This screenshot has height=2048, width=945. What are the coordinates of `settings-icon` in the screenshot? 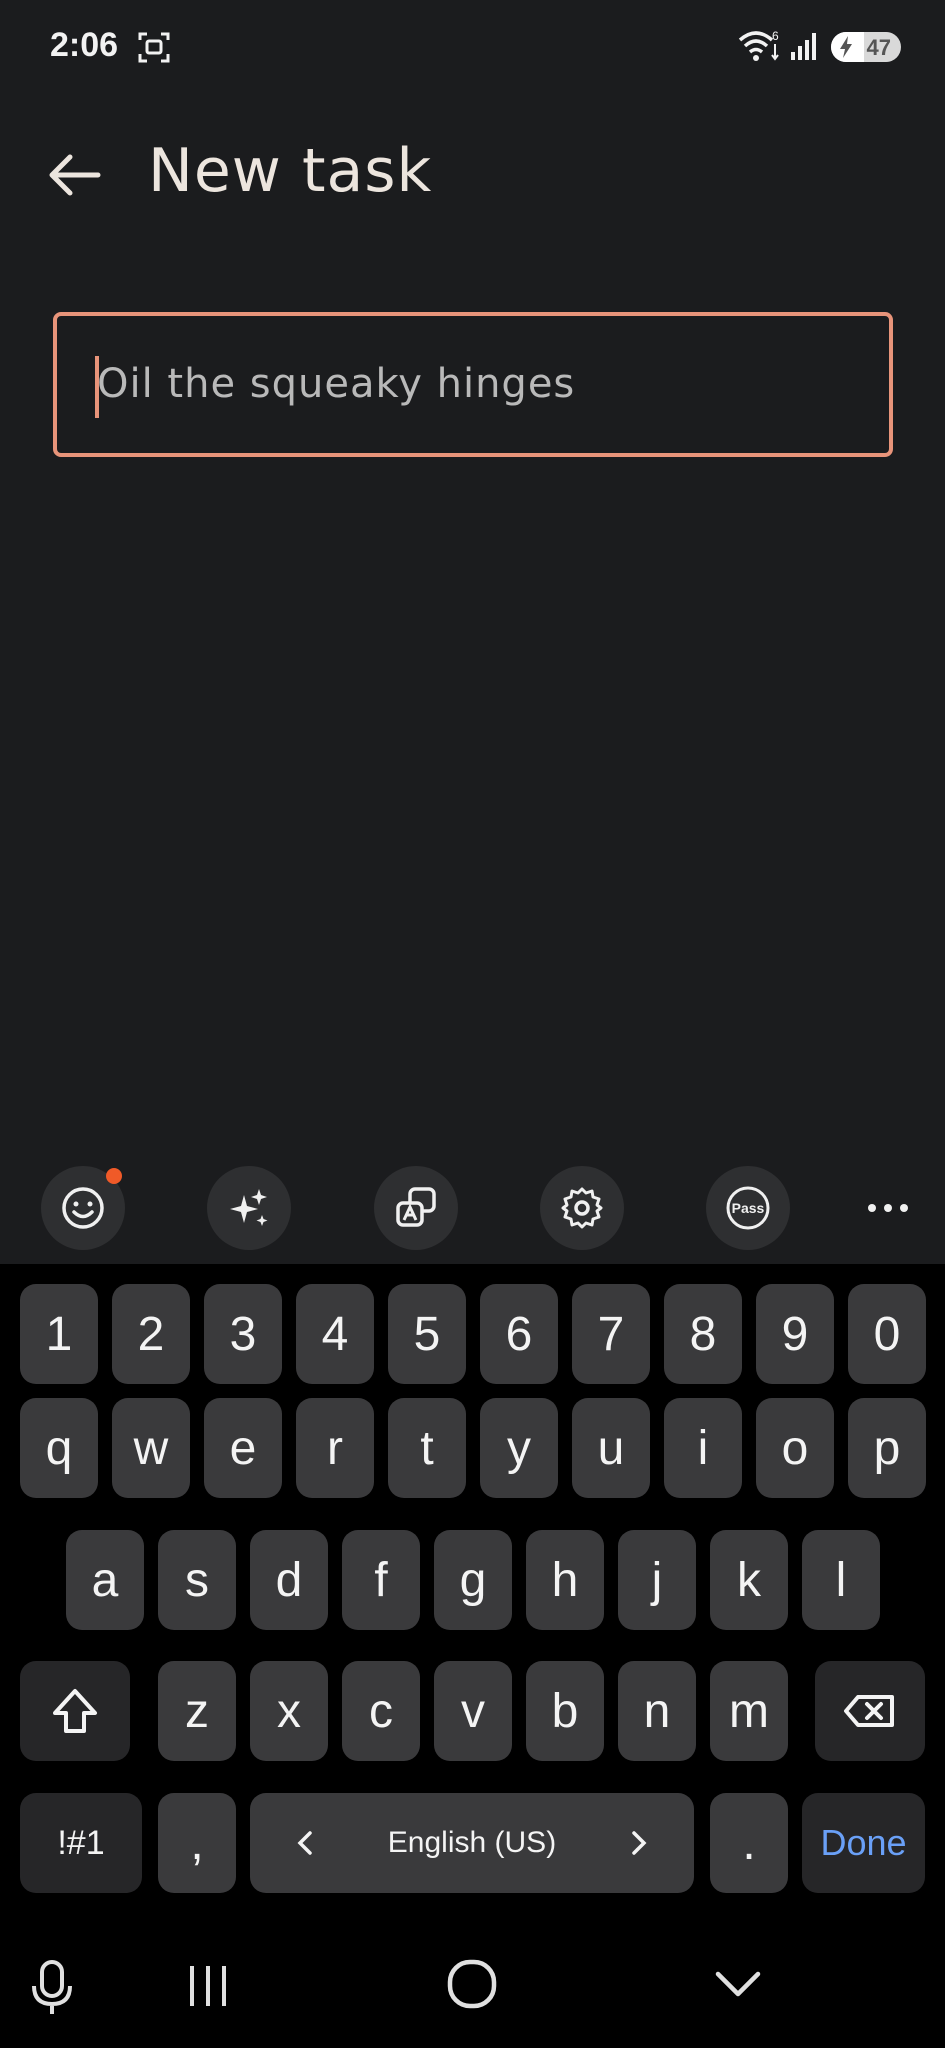 It's located at (582, 1208).